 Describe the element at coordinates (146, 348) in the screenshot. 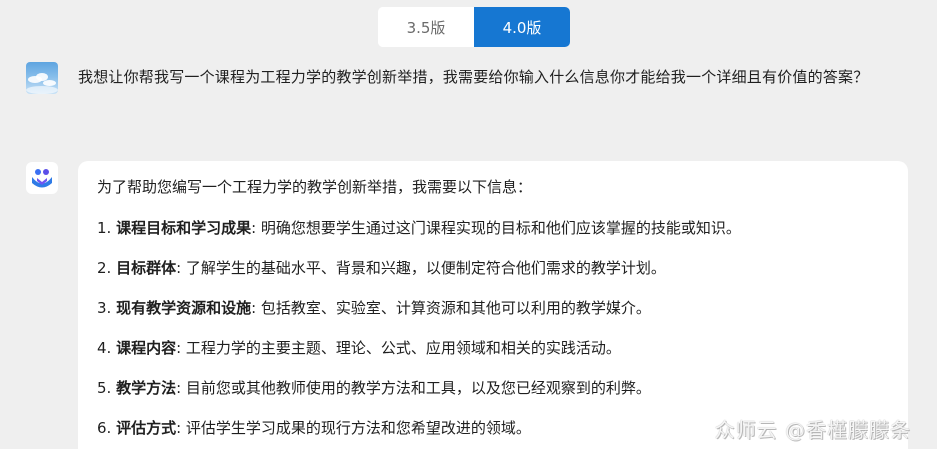

I see `item-title: 课程内容` at that location.